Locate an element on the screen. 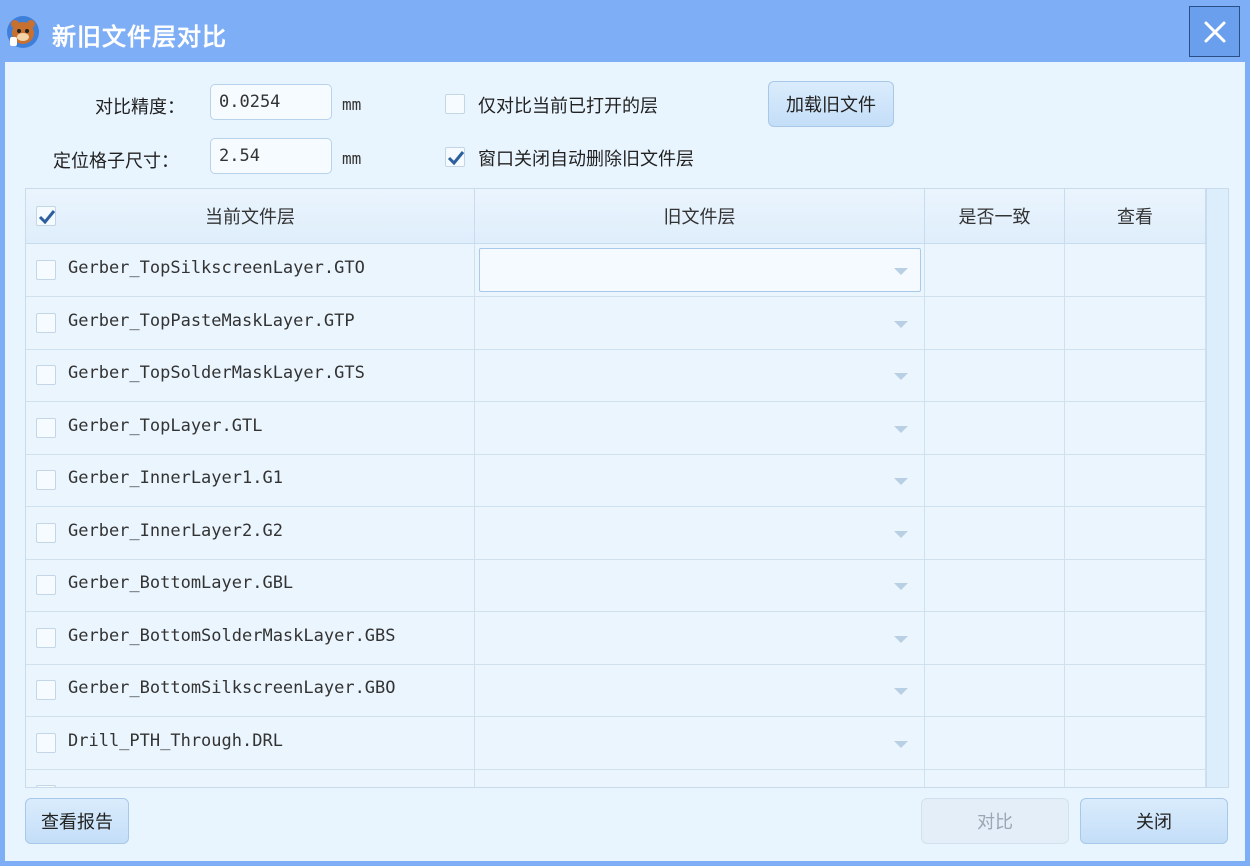  current-layer-cell: Gerber_BottomSolderMaskLayer.GBS is located at coordinates (250, 637).